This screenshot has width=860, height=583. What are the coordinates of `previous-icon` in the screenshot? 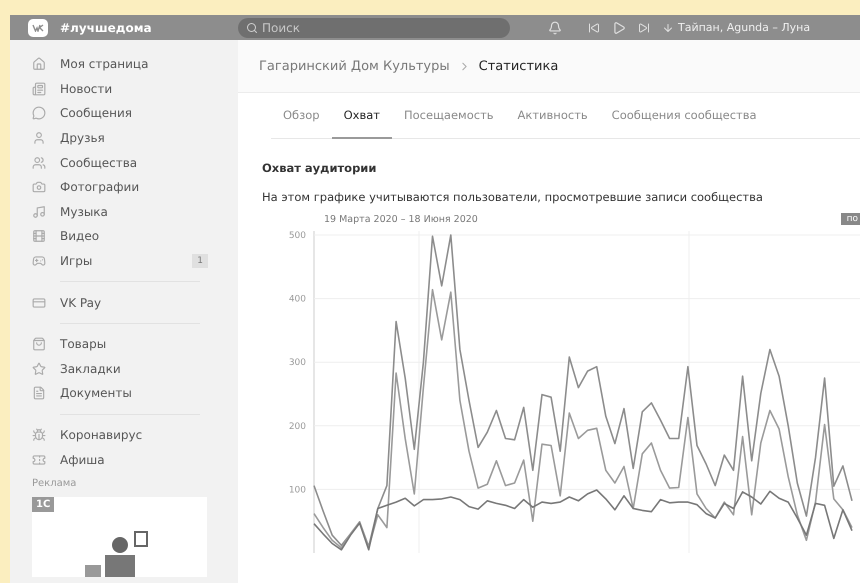 It's located at (594, 28).